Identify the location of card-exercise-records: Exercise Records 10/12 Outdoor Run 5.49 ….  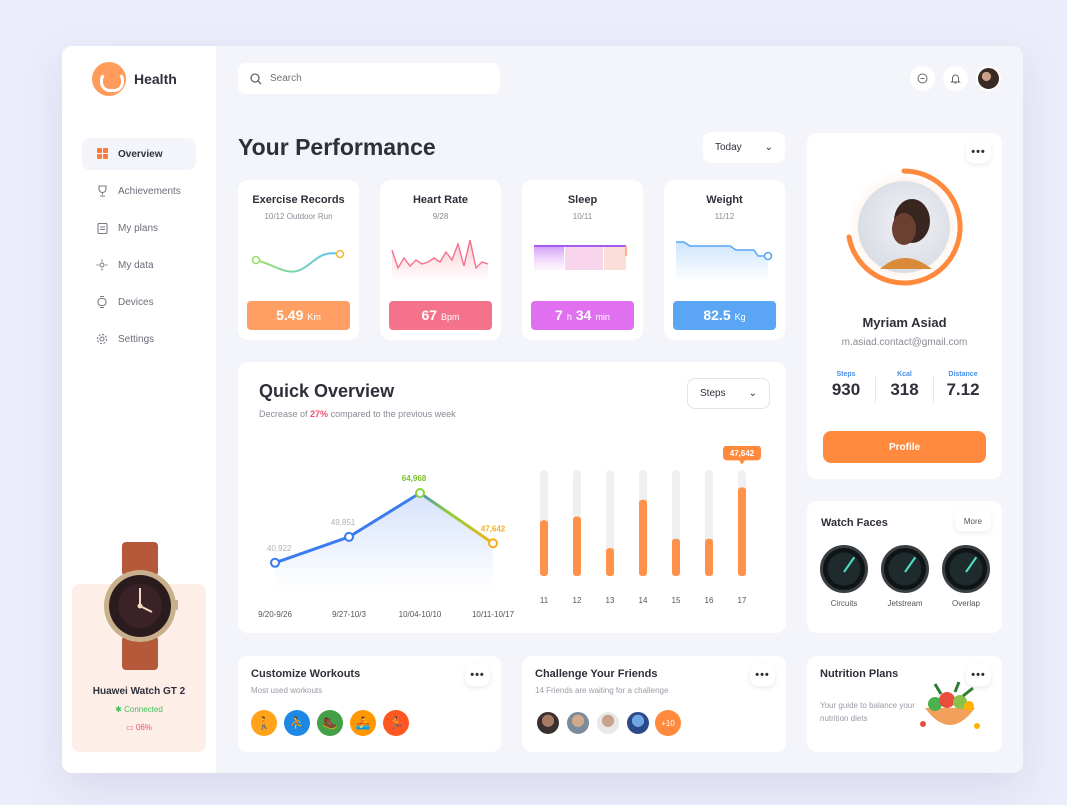
(298, 260).